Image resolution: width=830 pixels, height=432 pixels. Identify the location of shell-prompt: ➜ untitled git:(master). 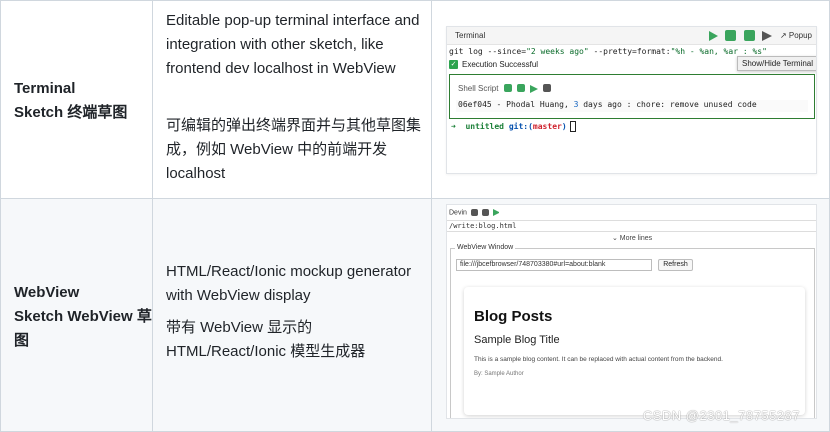
(513, 126).